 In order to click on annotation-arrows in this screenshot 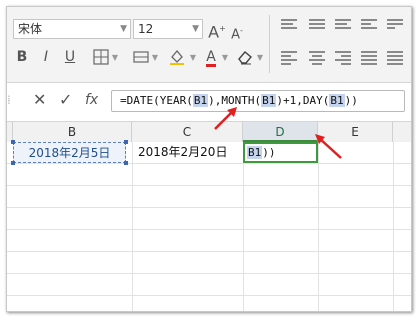, I will do `click(278, 133)`.